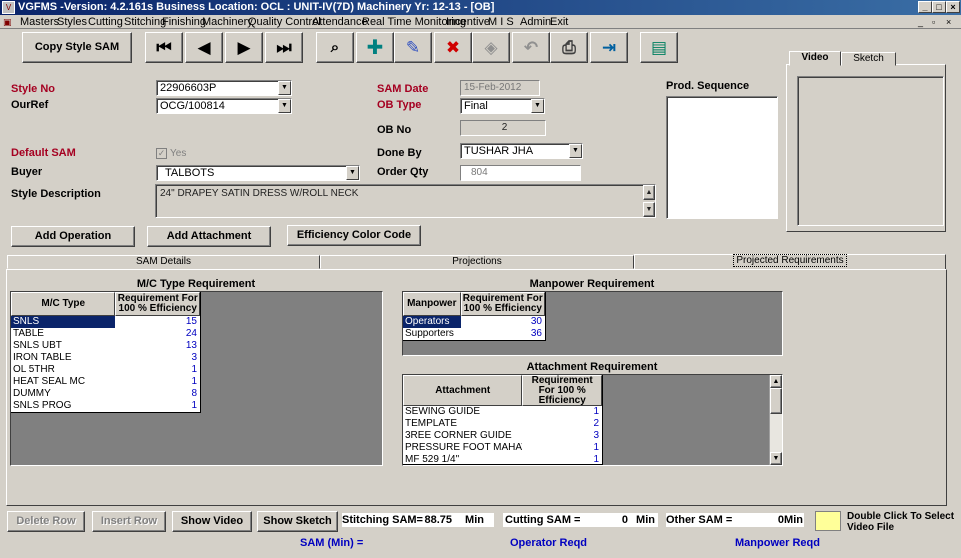 The height and width of the screenshot is (558, 961). Describe the element at coordinates (870, 151) in the screenshot. I see `video-frame` at that location.